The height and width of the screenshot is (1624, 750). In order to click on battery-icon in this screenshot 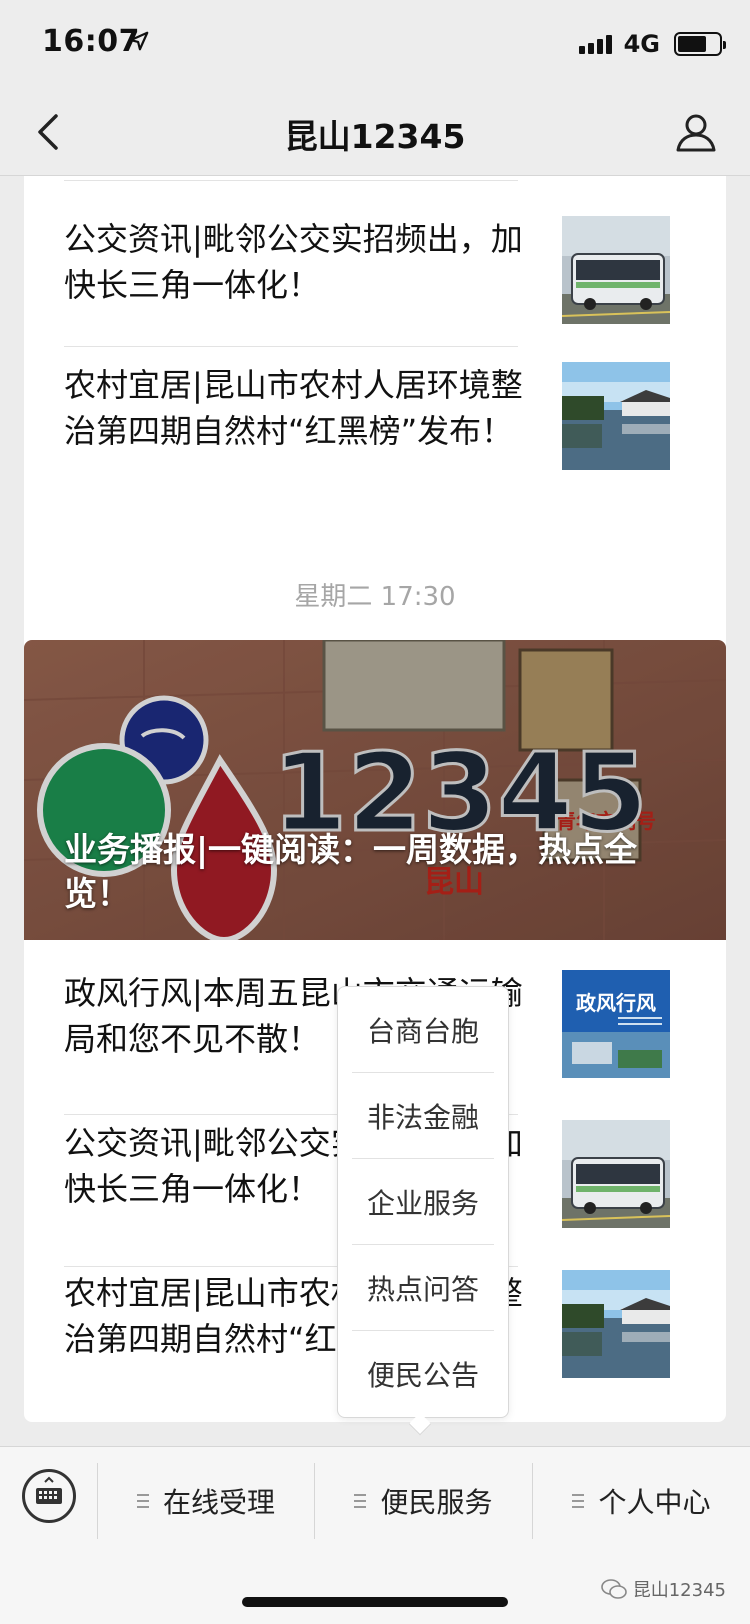, I will do `click(700, 44)`.